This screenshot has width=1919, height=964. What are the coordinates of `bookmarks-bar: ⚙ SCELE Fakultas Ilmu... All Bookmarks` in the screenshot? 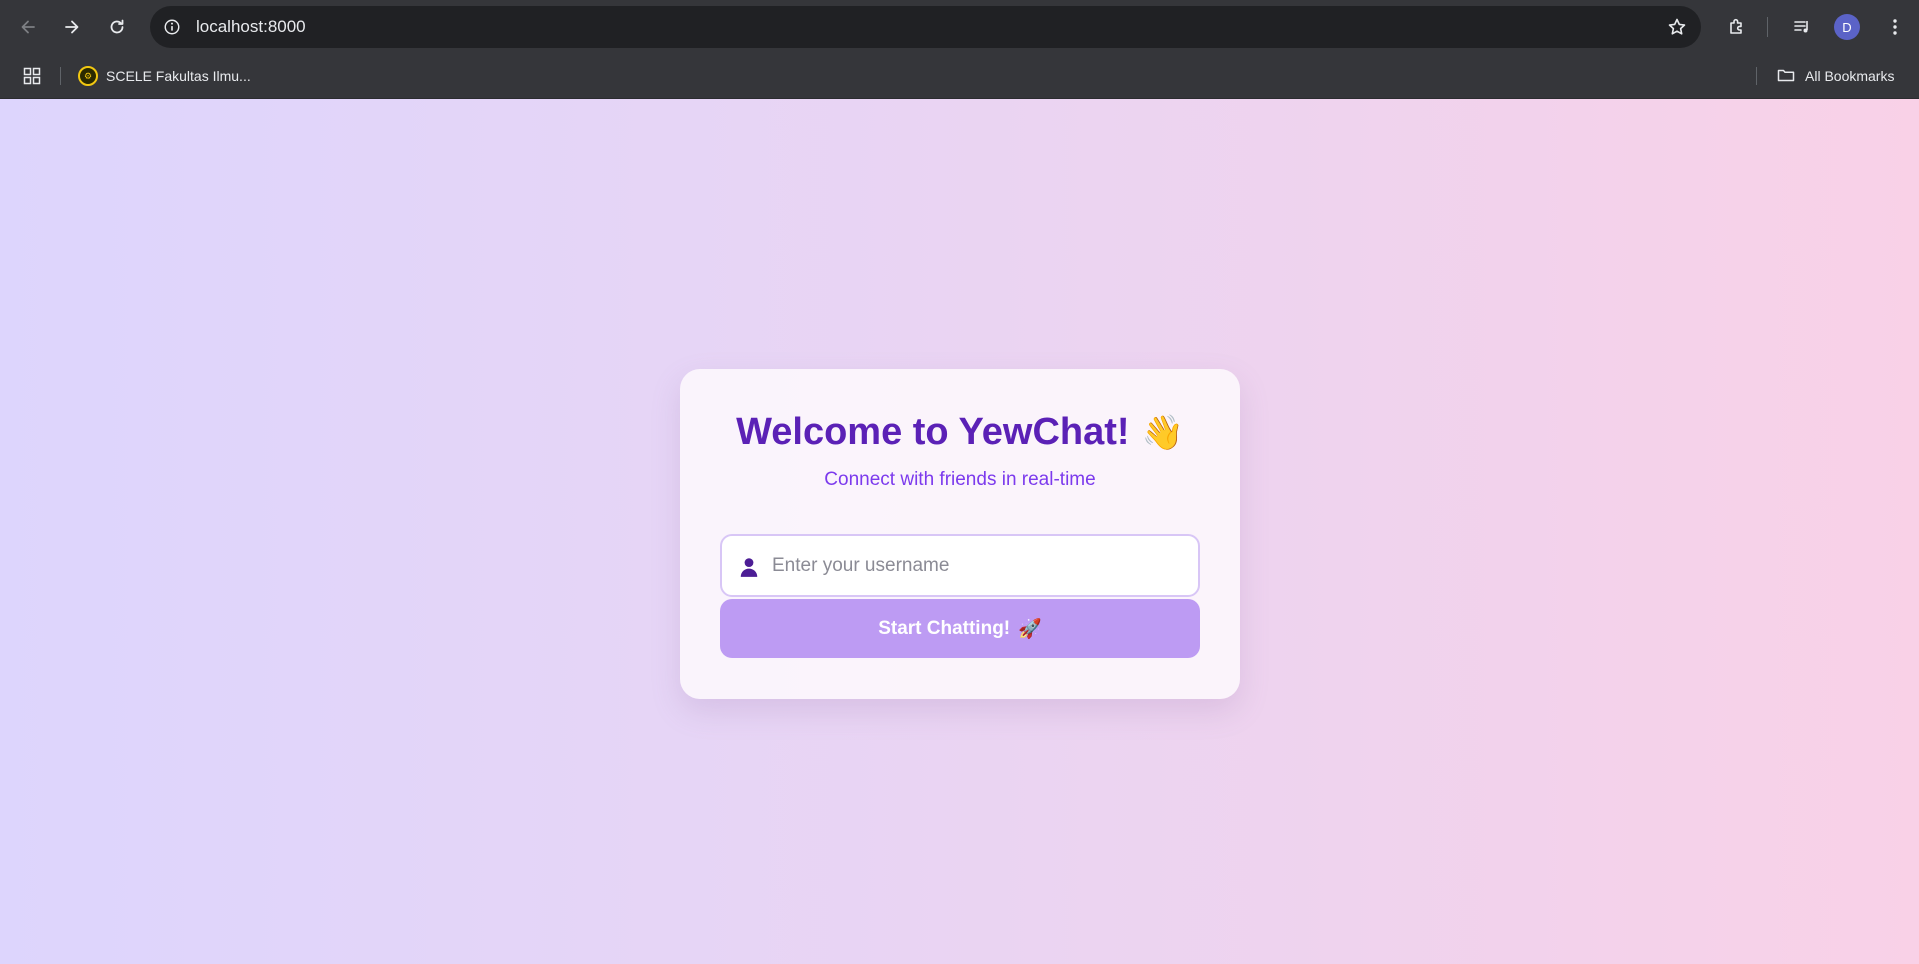 It's located at (959, 76).